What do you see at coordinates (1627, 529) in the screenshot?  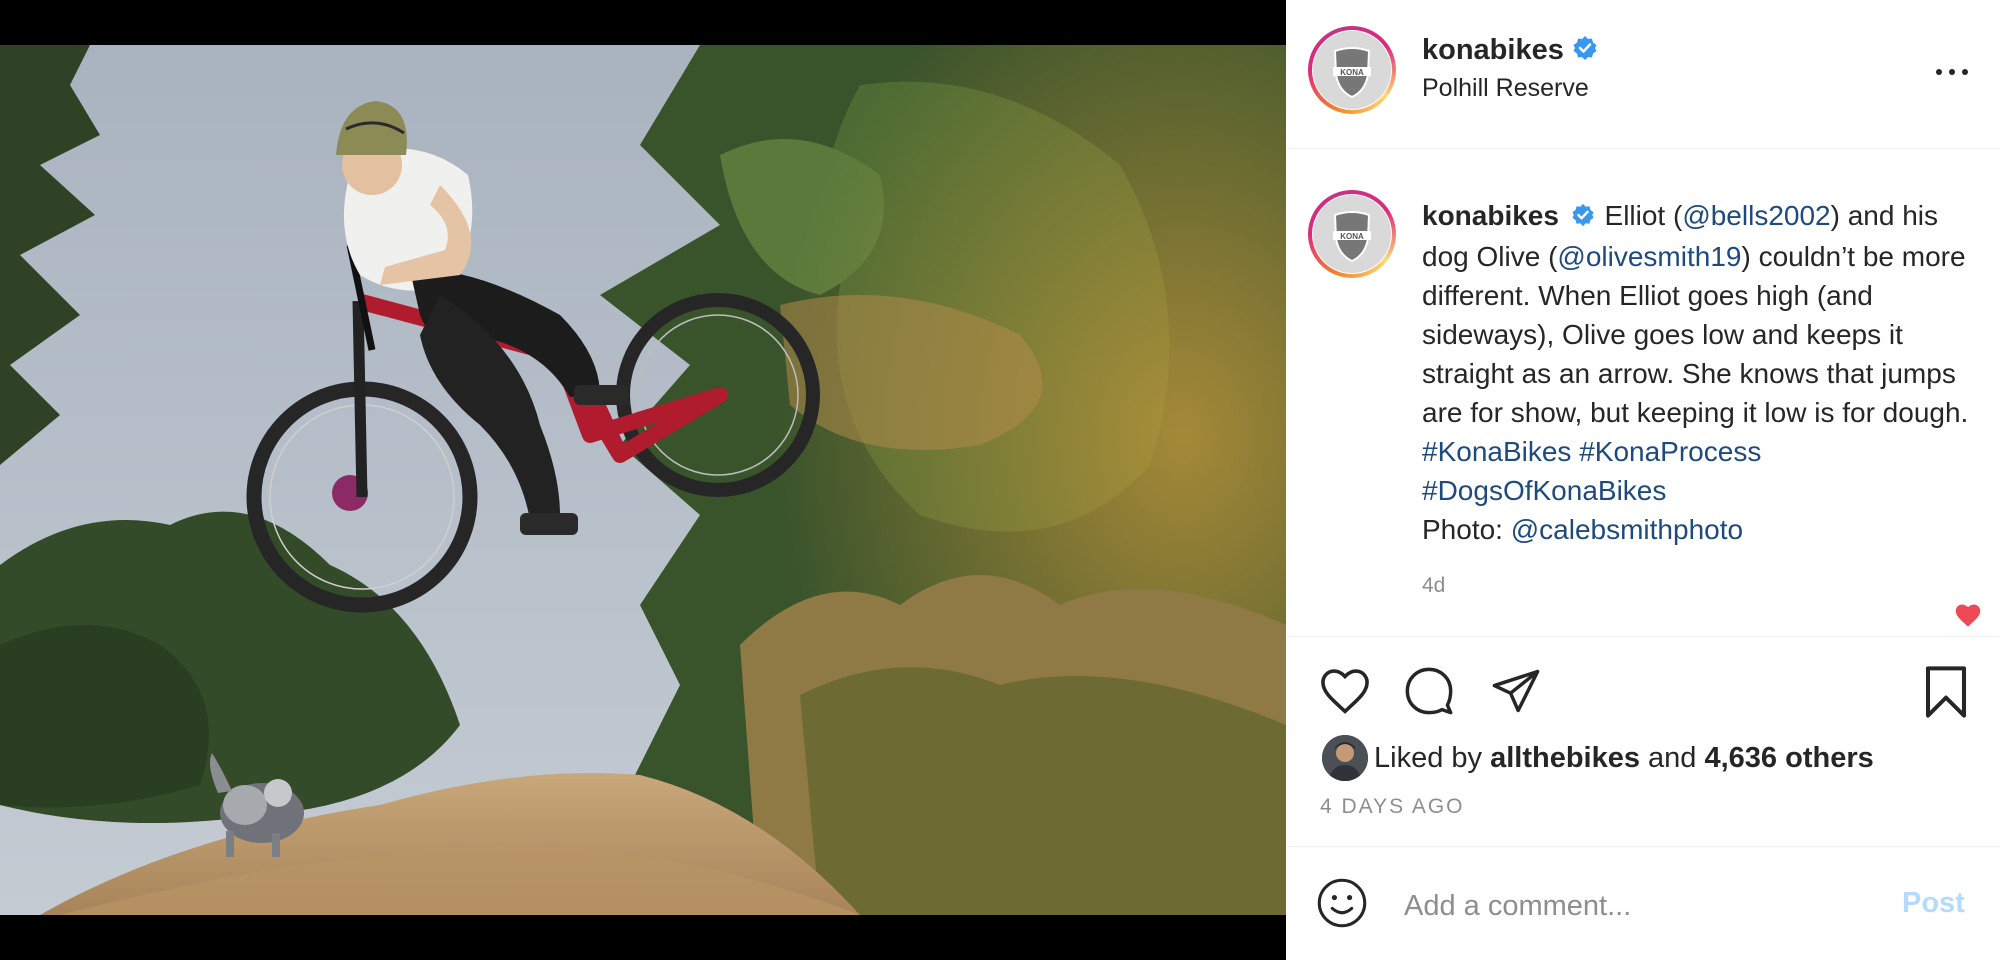 I see `caption-mention-link: @calebsmithphoto` at bounding box center [1627, 529].